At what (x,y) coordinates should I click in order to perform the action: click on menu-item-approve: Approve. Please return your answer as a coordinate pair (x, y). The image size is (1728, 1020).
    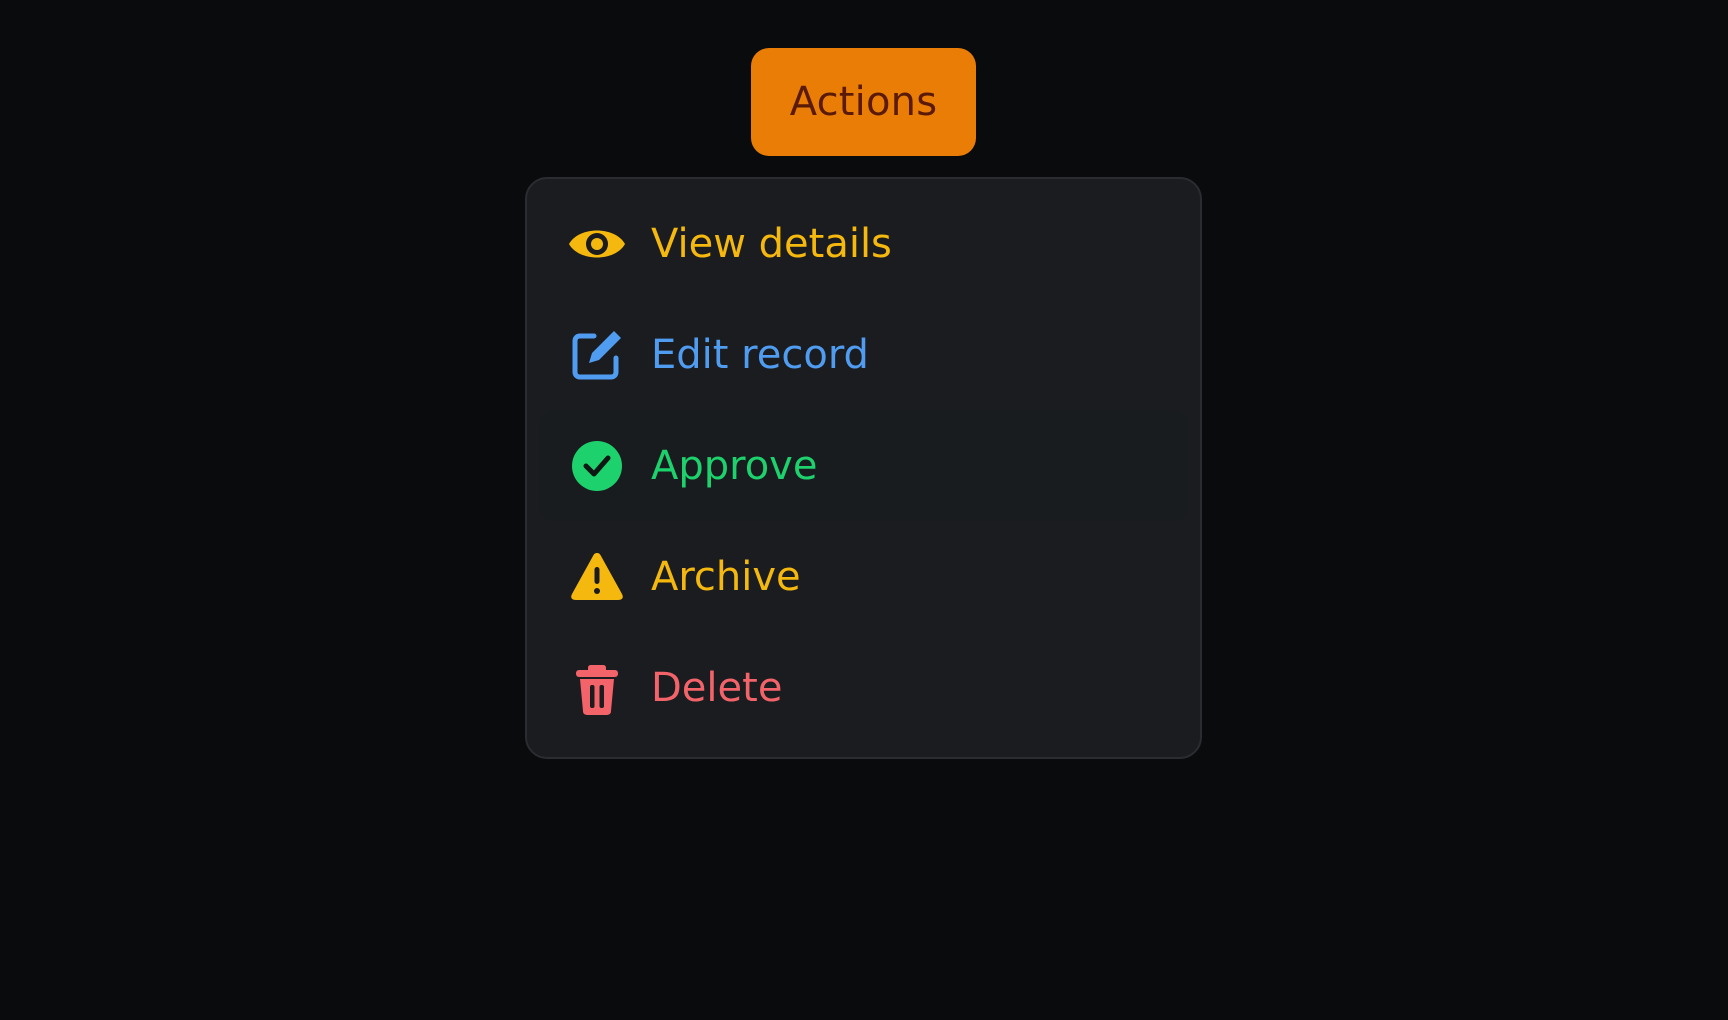
    Looking at the image, I should click on (863, 465).